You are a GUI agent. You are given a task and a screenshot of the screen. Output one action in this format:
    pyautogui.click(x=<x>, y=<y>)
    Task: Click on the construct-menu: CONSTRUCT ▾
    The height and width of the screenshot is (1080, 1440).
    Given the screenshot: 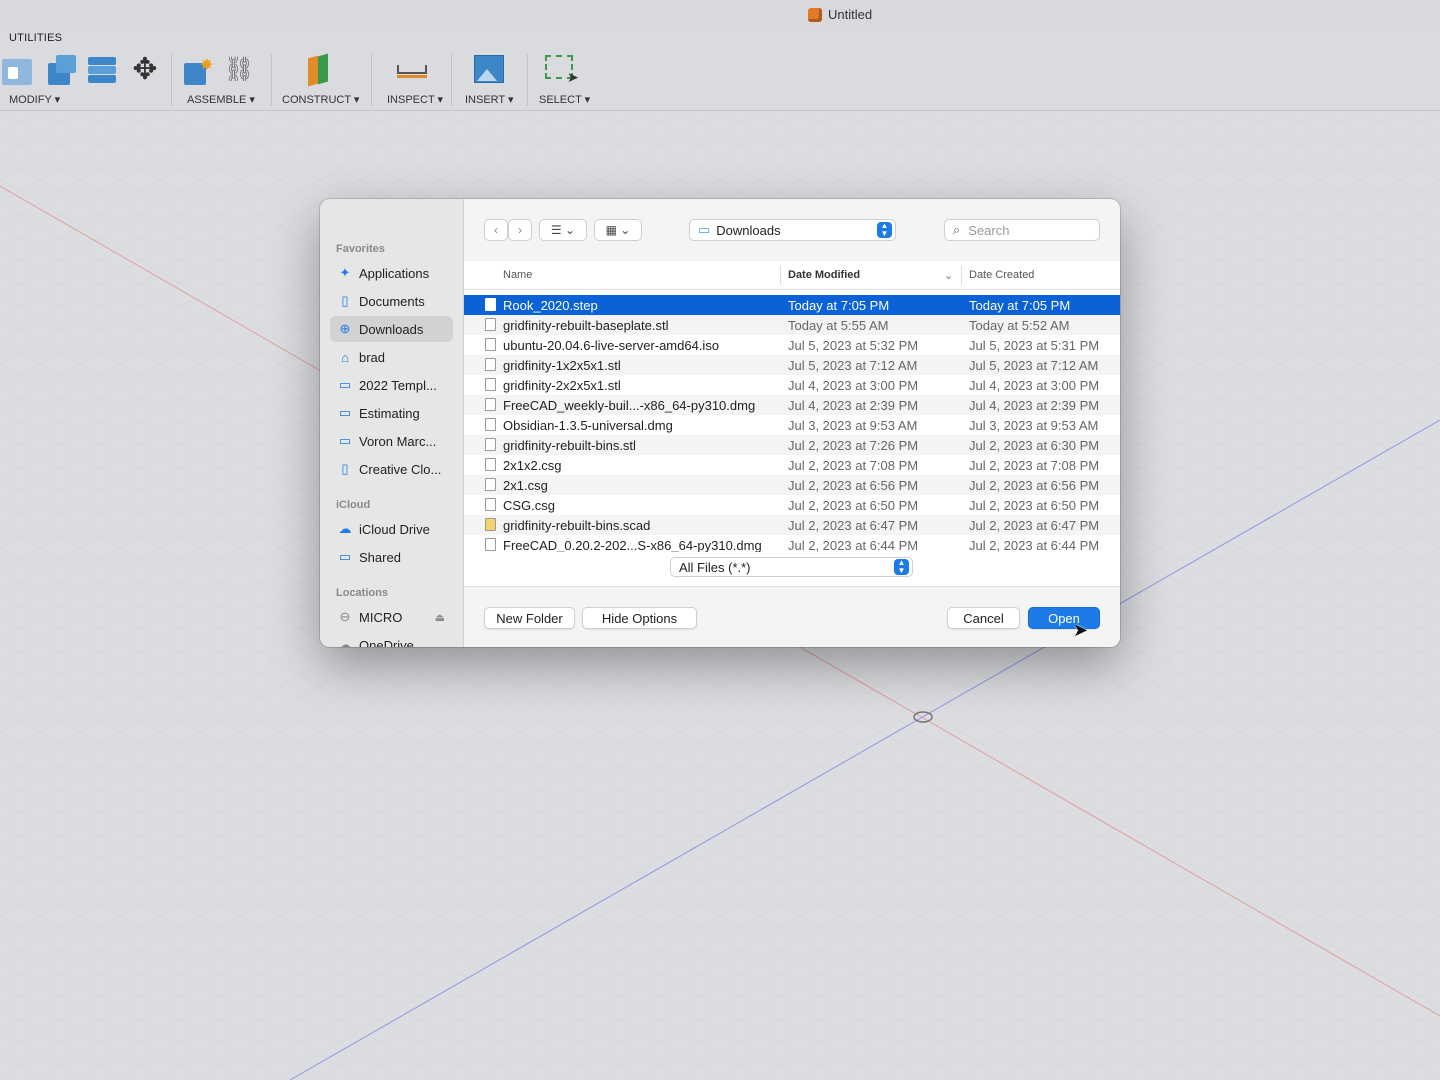 What is the action you would take?
    pyautogui.click(x=320, y=99)
    